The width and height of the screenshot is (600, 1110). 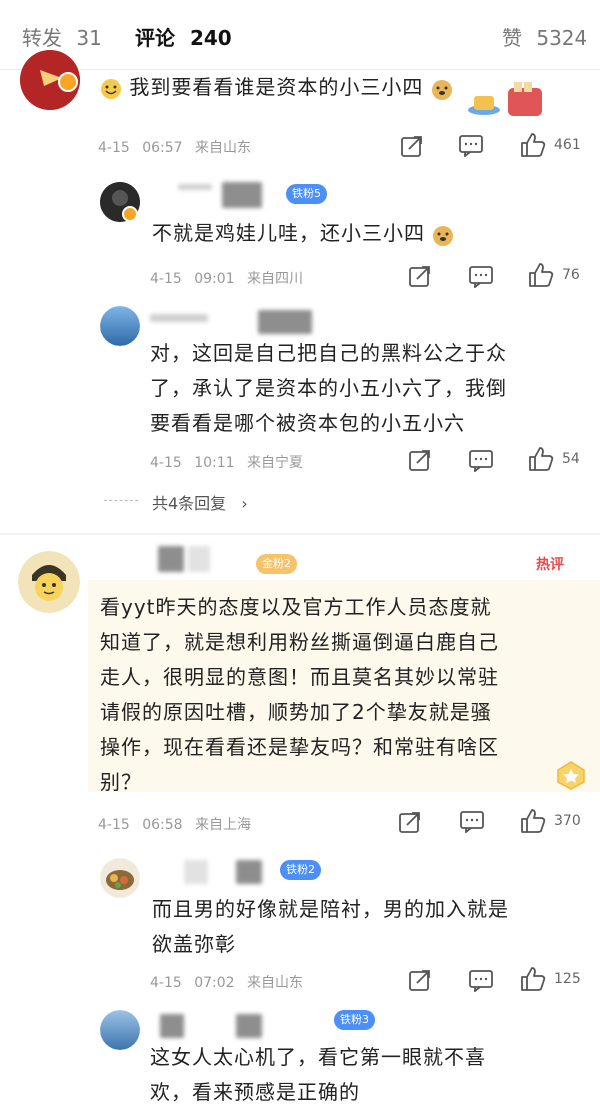 I want to click on comment-text-line: 要看看是哪个被资本包的小五小六, so click(x=307, y=423).